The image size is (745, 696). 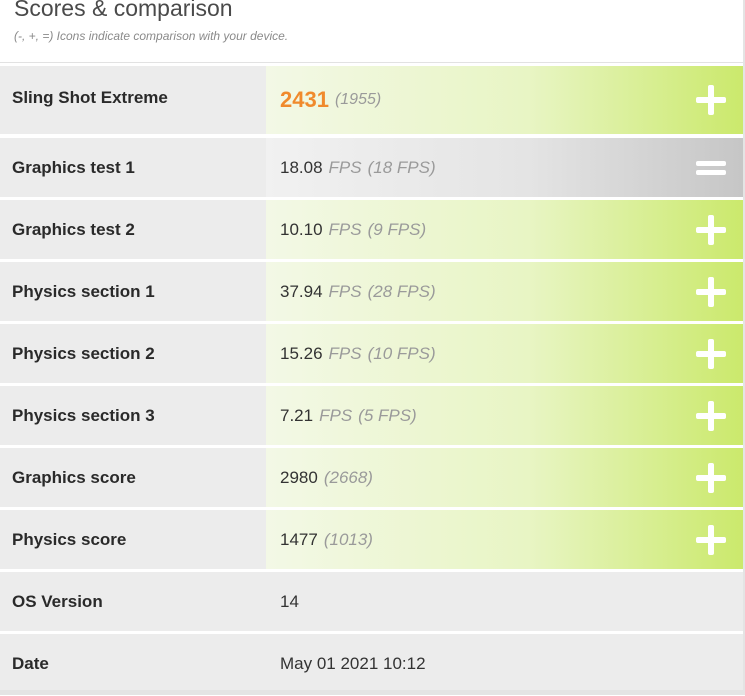 I want to click on table-row-graphics-test-1: Graphics test 1 18.08 FPS (18 FPS), so click(x=371, y=167).